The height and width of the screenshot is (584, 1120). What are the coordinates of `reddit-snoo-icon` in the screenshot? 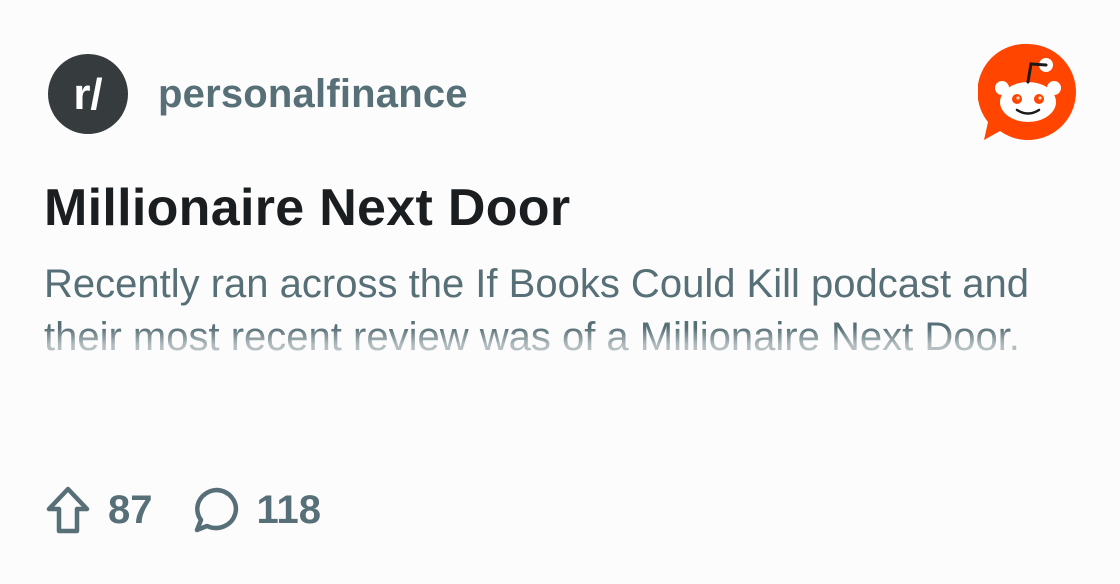 It's located at (1026, 91).